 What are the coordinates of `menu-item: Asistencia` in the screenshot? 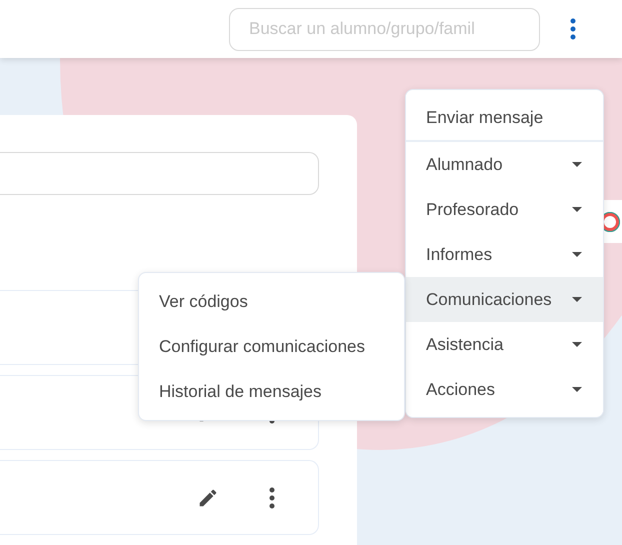 It's located at (504, 344).